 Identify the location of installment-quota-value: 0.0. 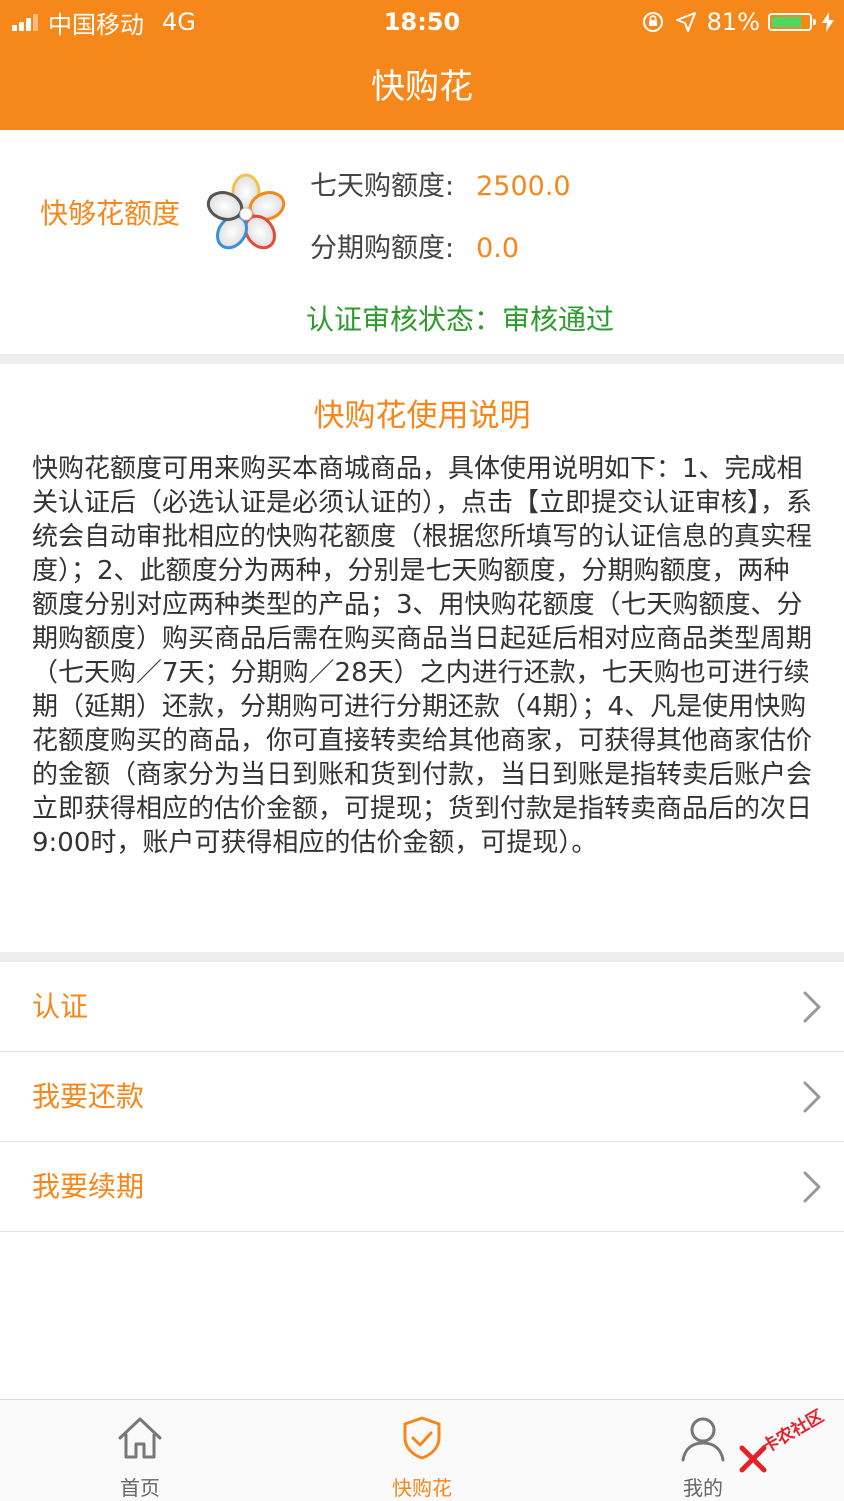
(498, 248).